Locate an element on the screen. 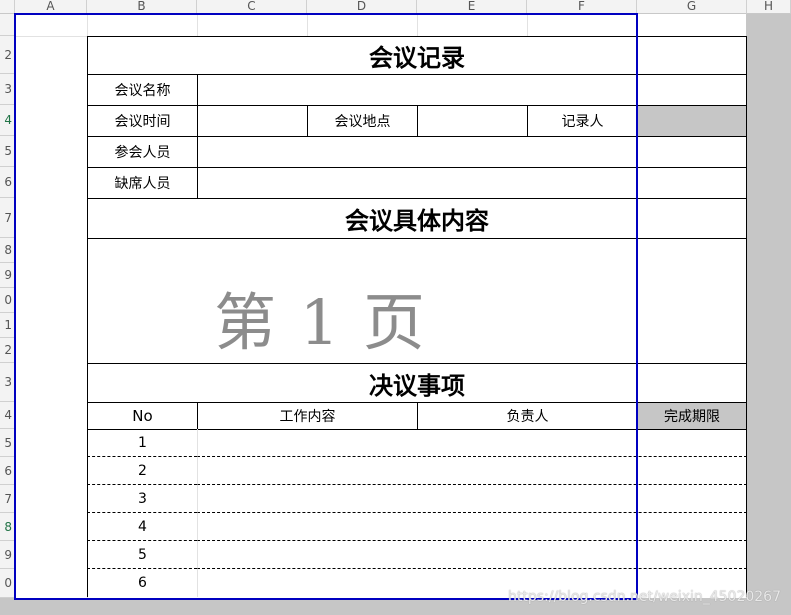 The height and width of the screenshot is (615, 791). table-row-no: 4 is located at coordinates (142, 527).